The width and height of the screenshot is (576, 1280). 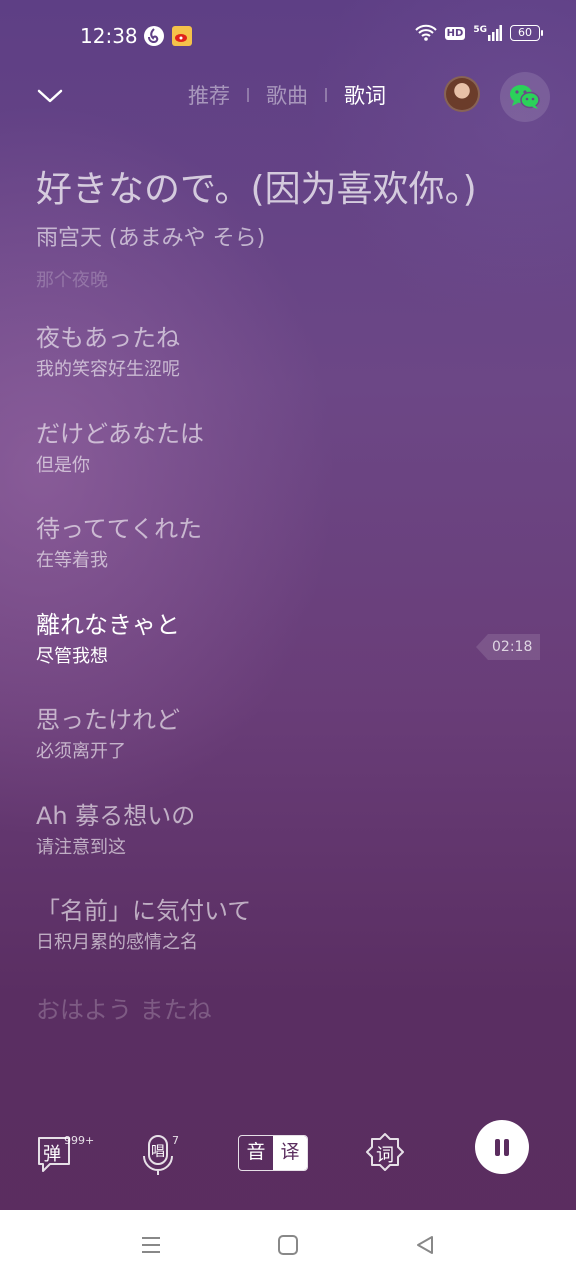 I want to click on hd-badge: HD, so click(x=455, y=33).